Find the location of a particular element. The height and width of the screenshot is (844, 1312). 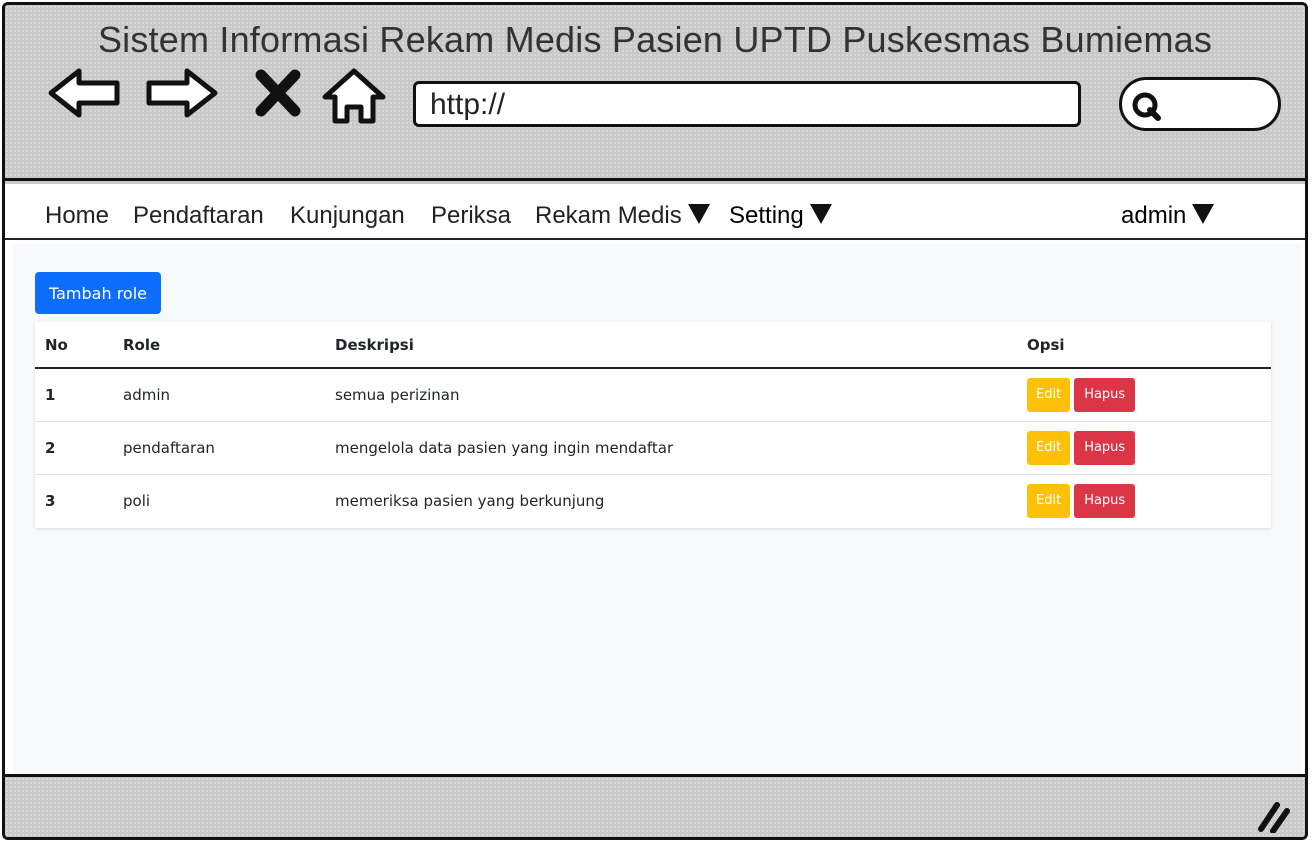

search-box is located at coordinates (1200, 104).